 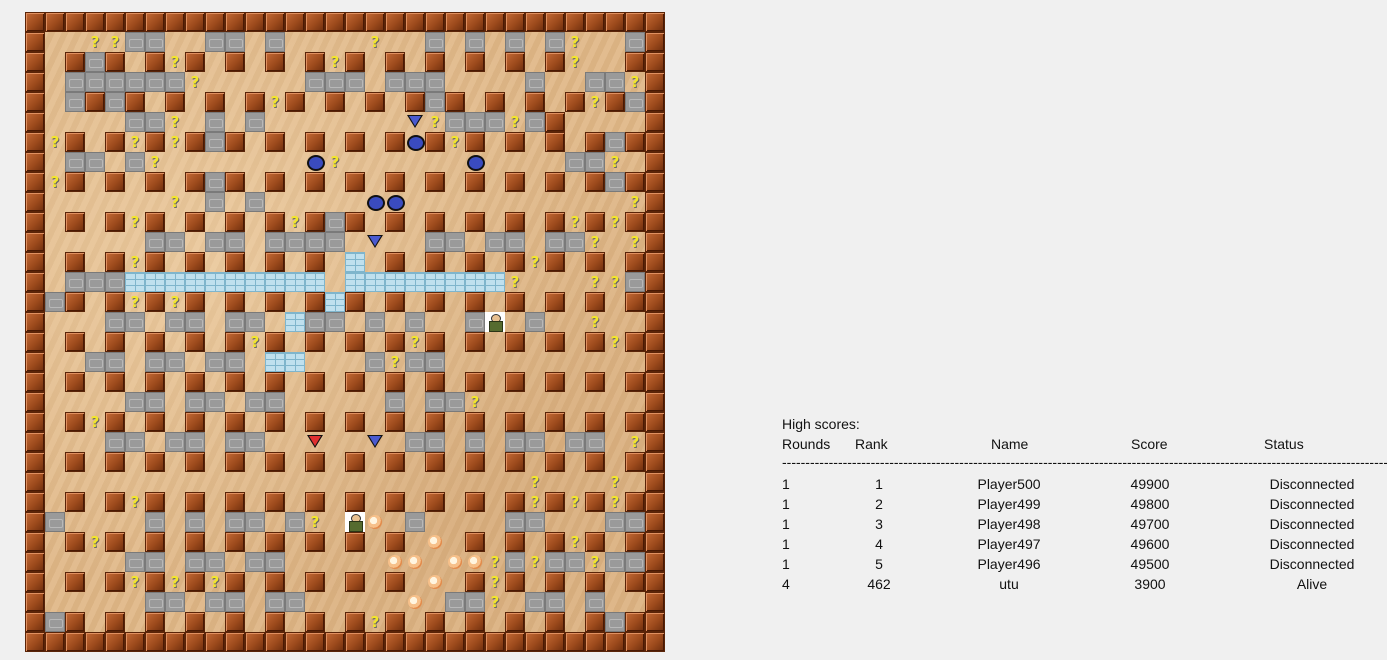 What do you see at coordinates (355, 522) in the screenshot?
I see `player-character` at bounding box center [355, 522].